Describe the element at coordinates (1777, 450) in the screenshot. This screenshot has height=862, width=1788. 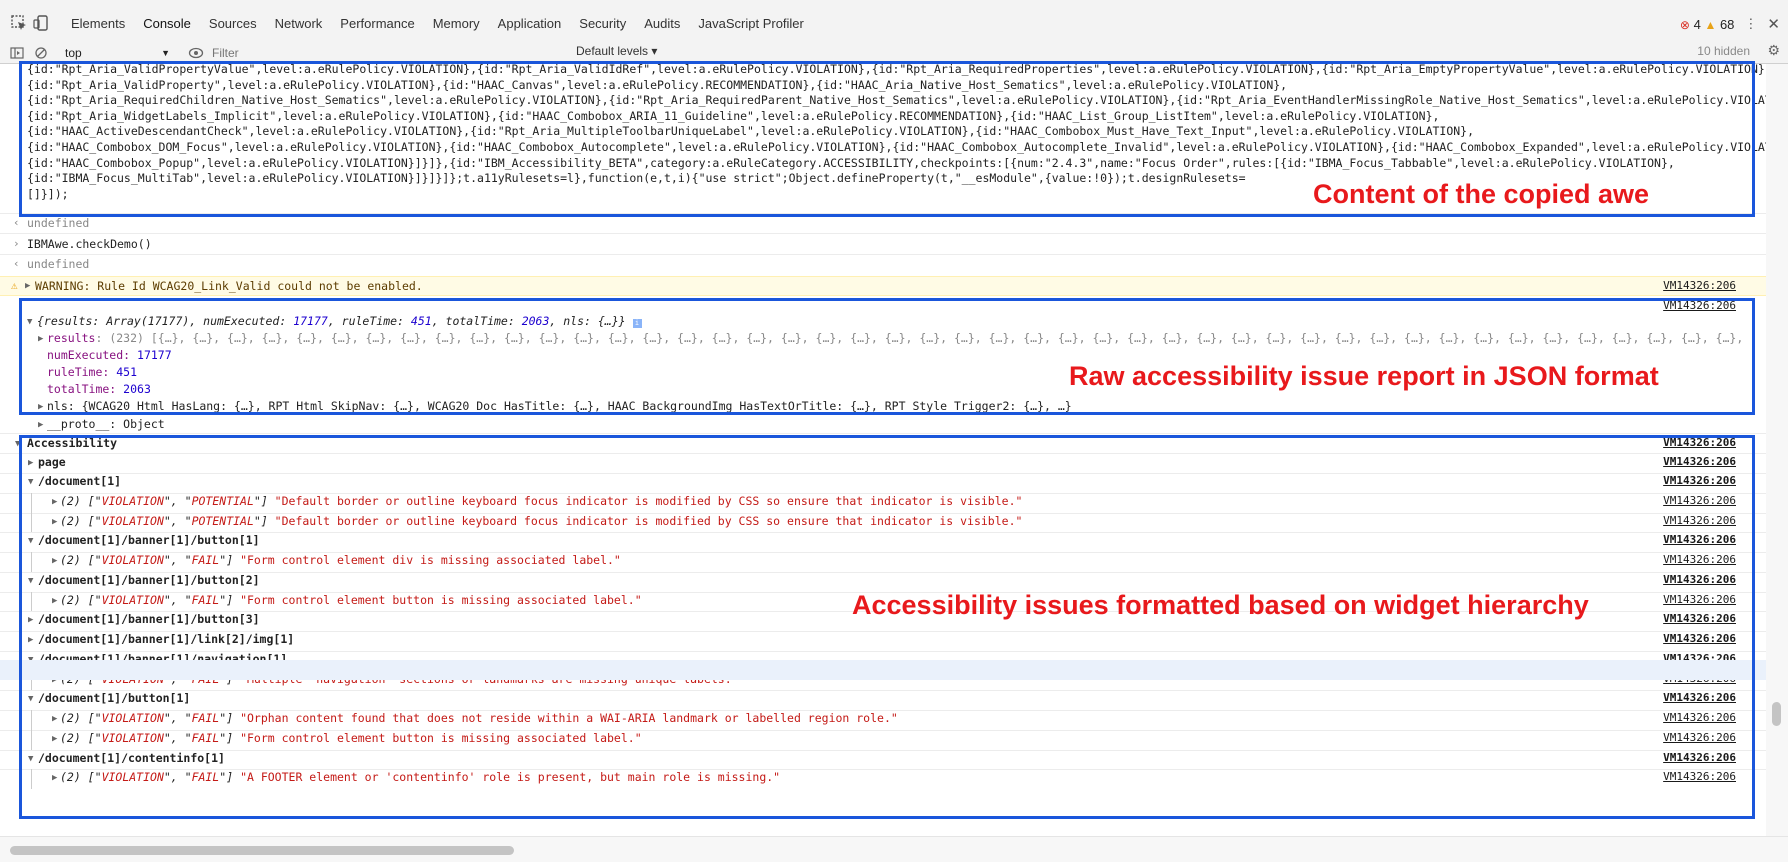
I see `vertical-scrollbar` at that location.